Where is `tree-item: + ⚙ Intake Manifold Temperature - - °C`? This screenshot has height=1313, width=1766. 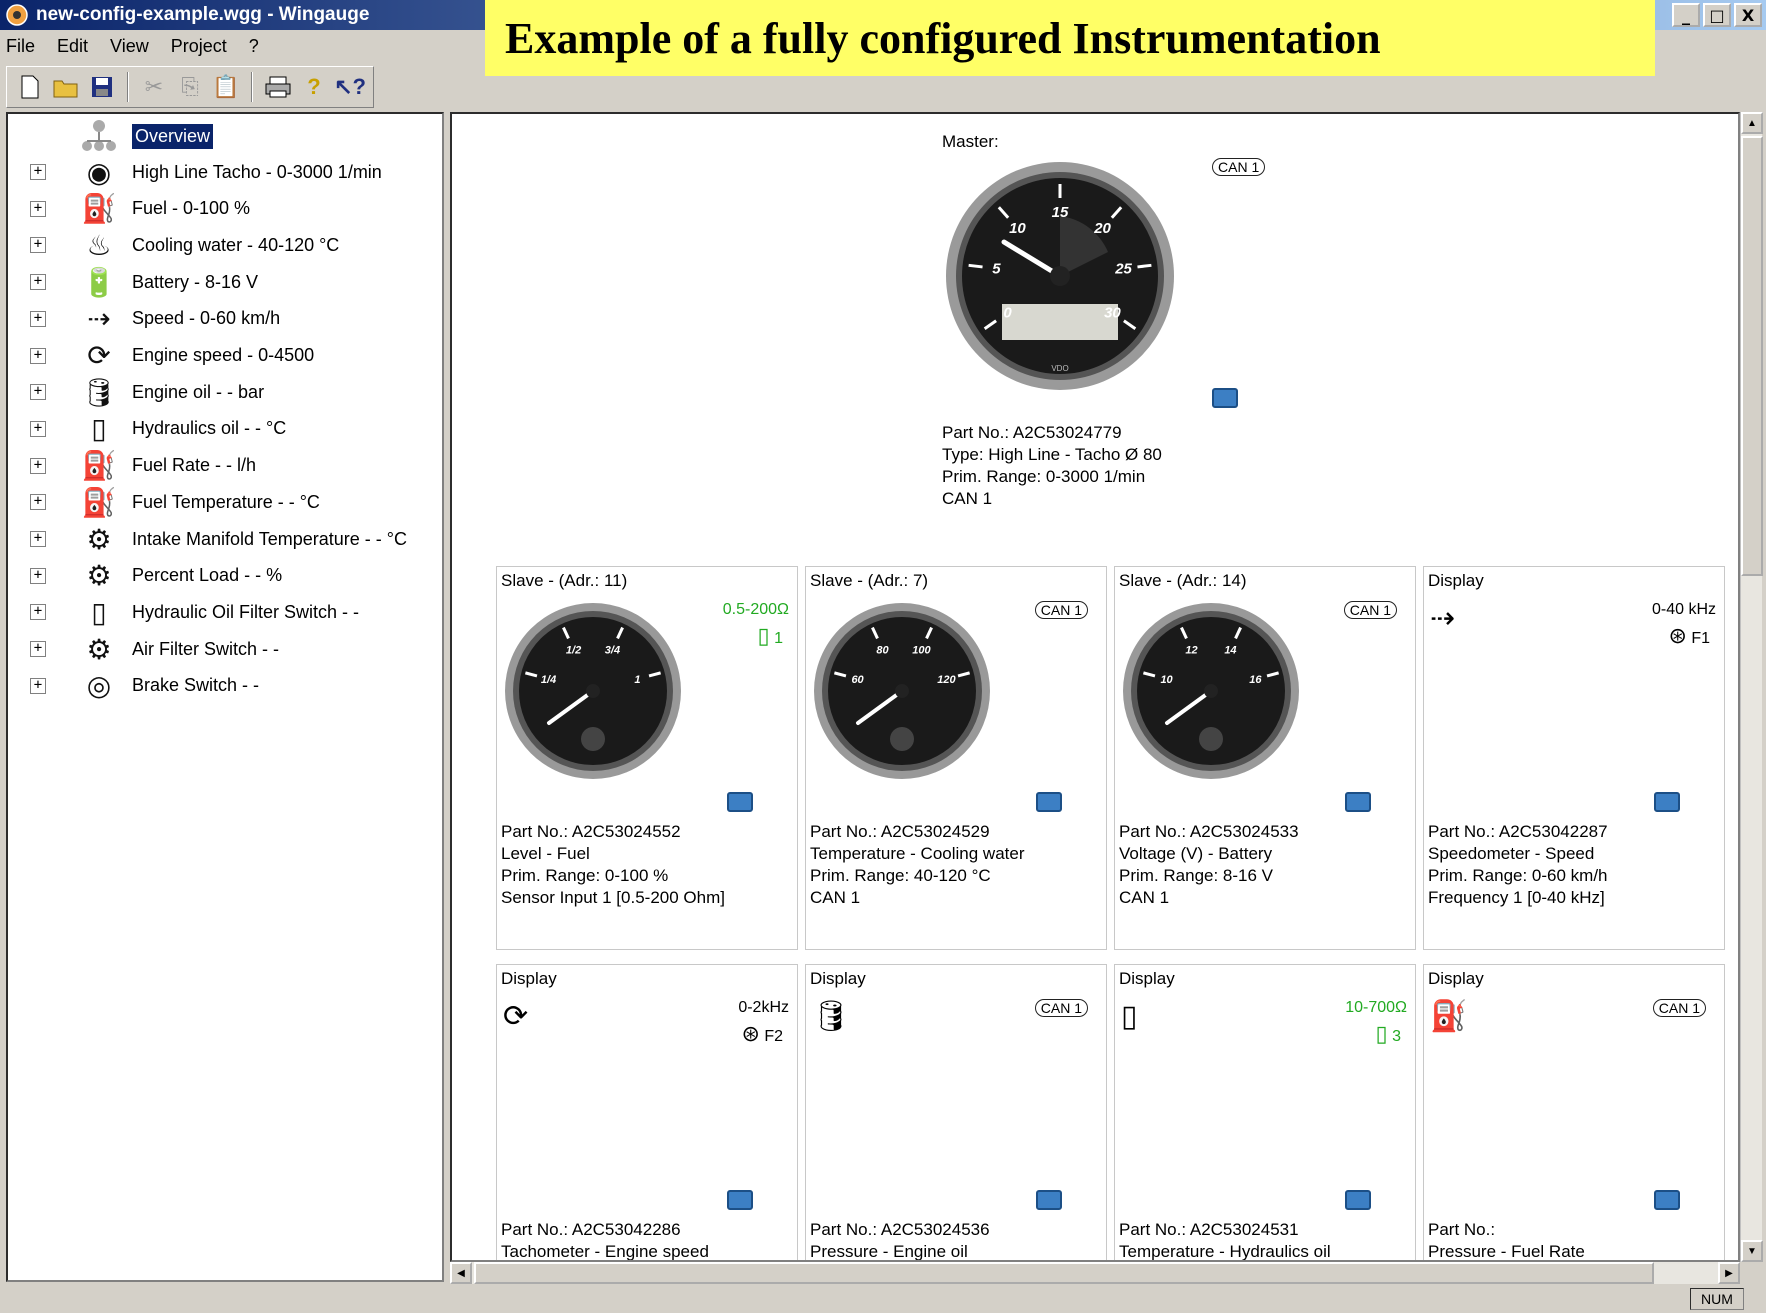 tree-item: + ⚙ Intake Manifold Temperature - - °C is located at coordinates (223, 539).